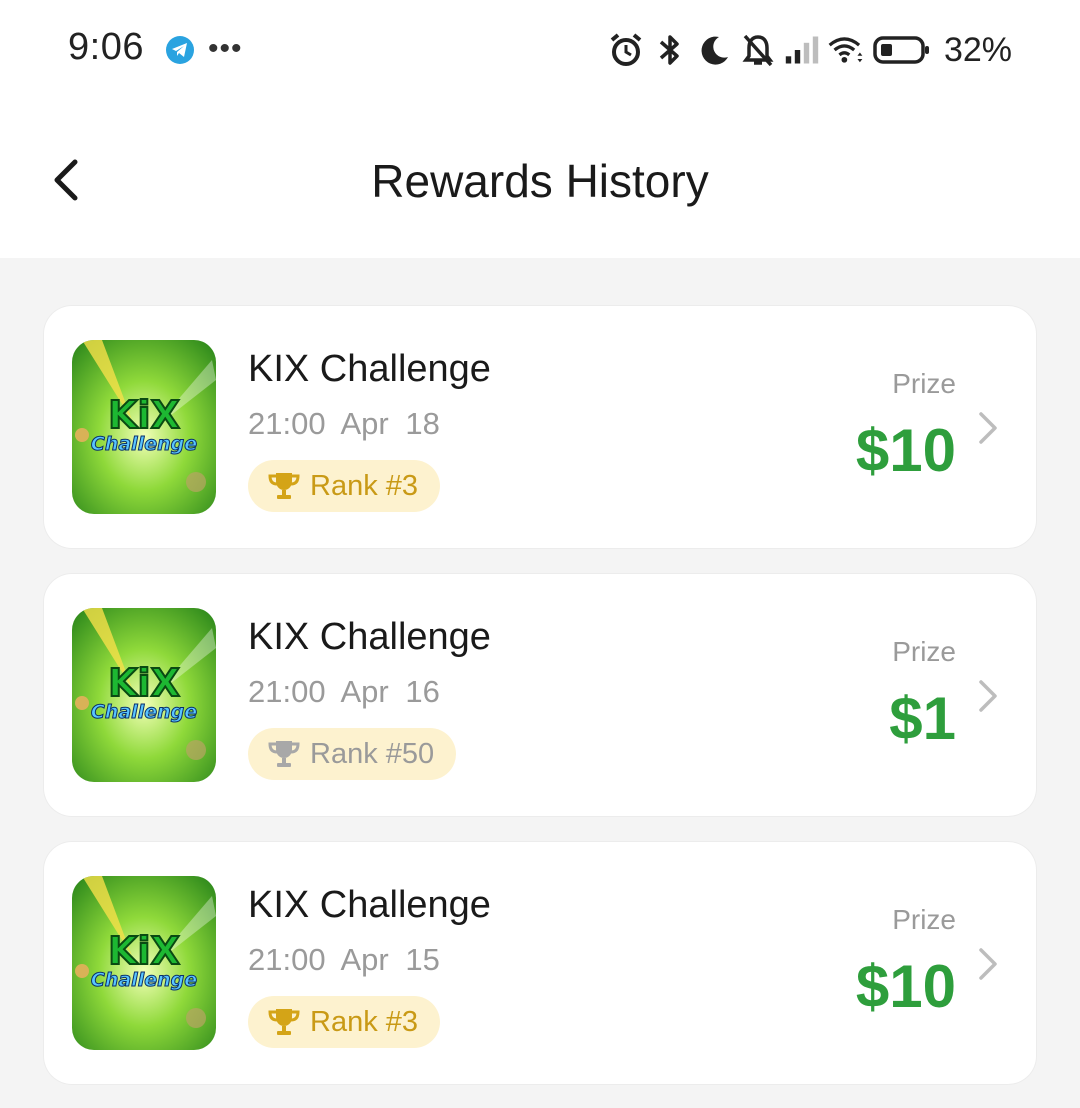 The height and width of the screenshot is (1108, 1080). What do you see at coordinates (977, 49) in the screenshot?
I see `battery-percentage: 32%` at bounding box center [977, 49].